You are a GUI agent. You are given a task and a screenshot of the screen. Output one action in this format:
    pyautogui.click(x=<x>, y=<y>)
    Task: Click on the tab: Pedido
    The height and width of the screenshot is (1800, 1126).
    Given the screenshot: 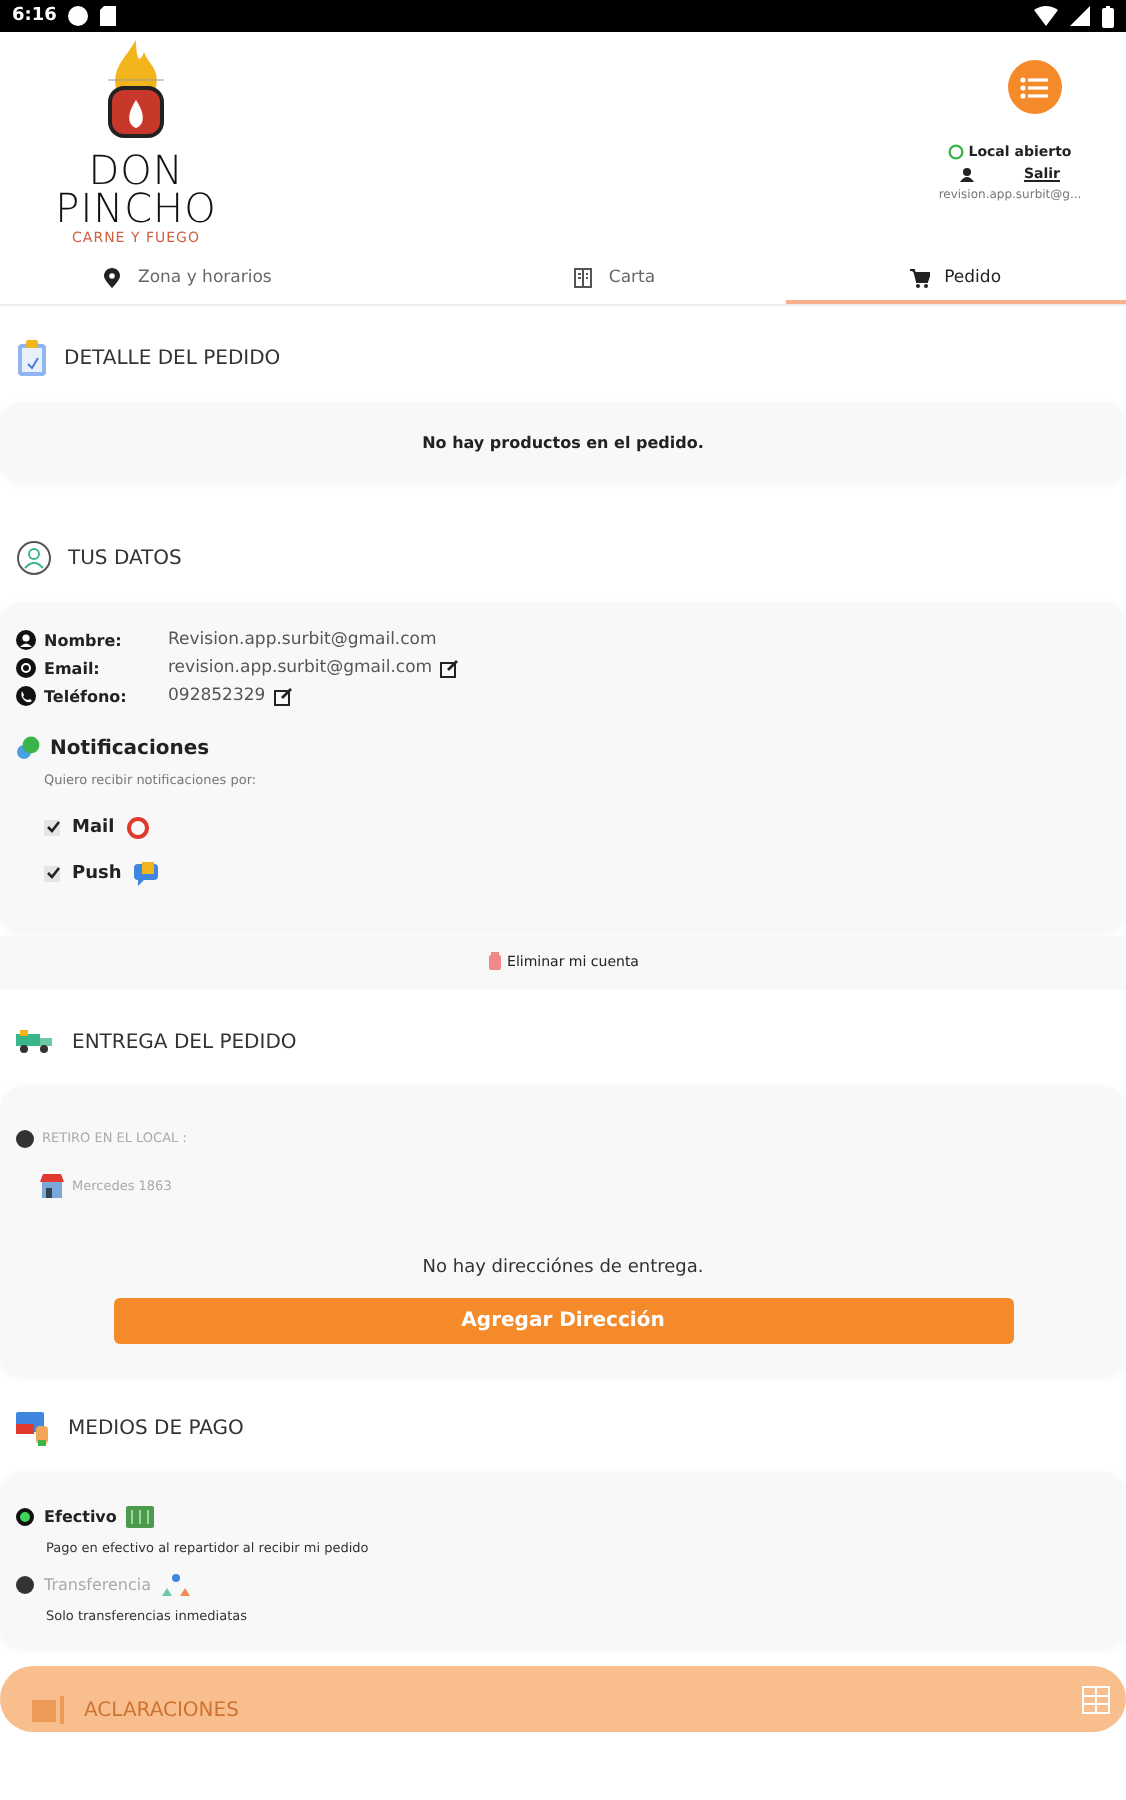 What is the action you would take?
    pyautogui.click(x=955, y=280)
    